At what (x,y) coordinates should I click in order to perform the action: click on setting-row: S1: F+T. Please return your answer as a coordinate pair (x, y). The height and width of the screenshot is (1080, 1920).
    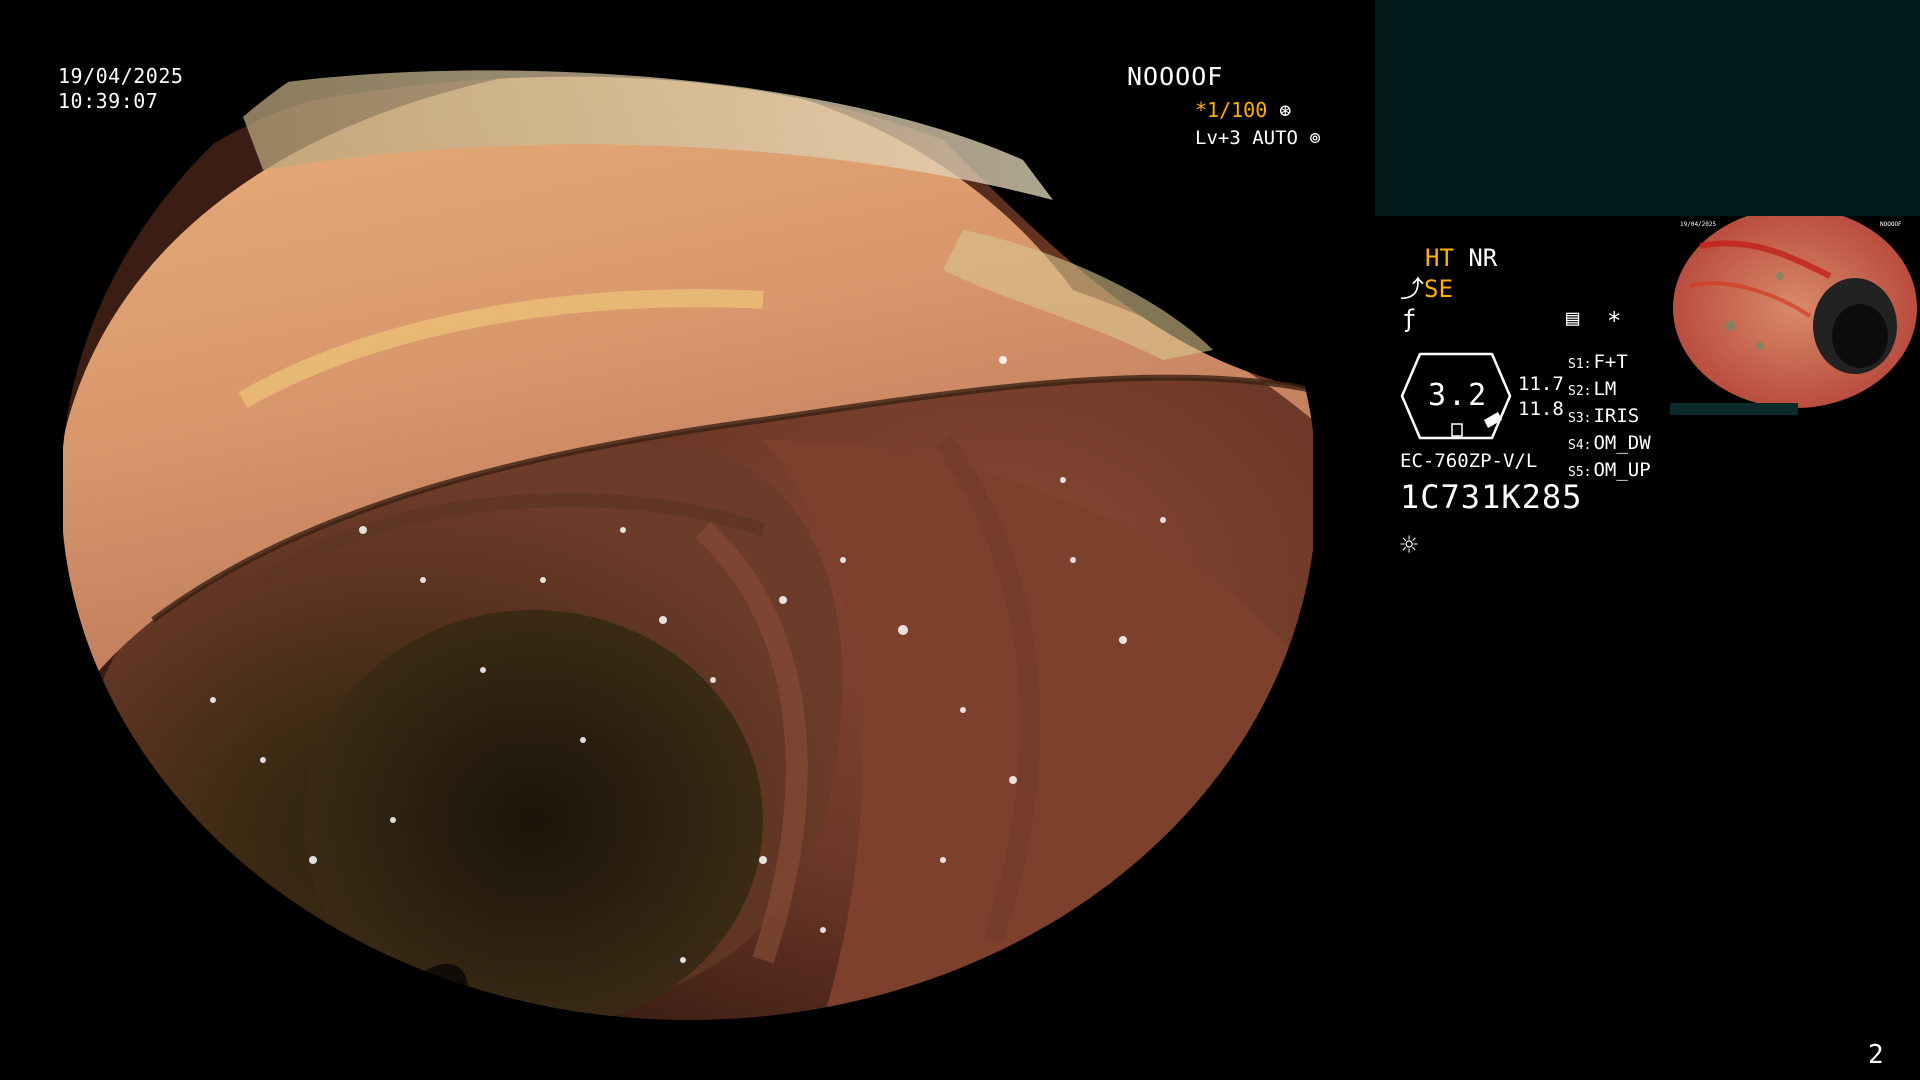
    Looking at the image, I should click on (1609, 363).